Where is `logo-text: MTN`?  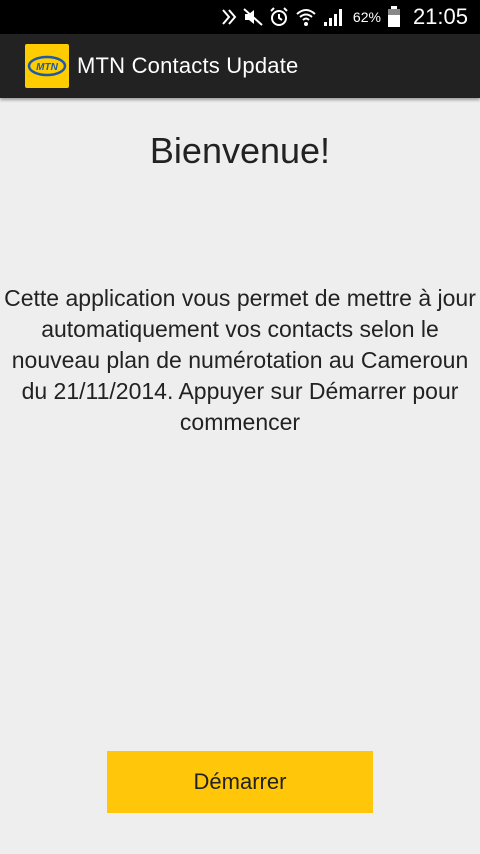 logo-text: MTN is located at coordinates (47, 67).